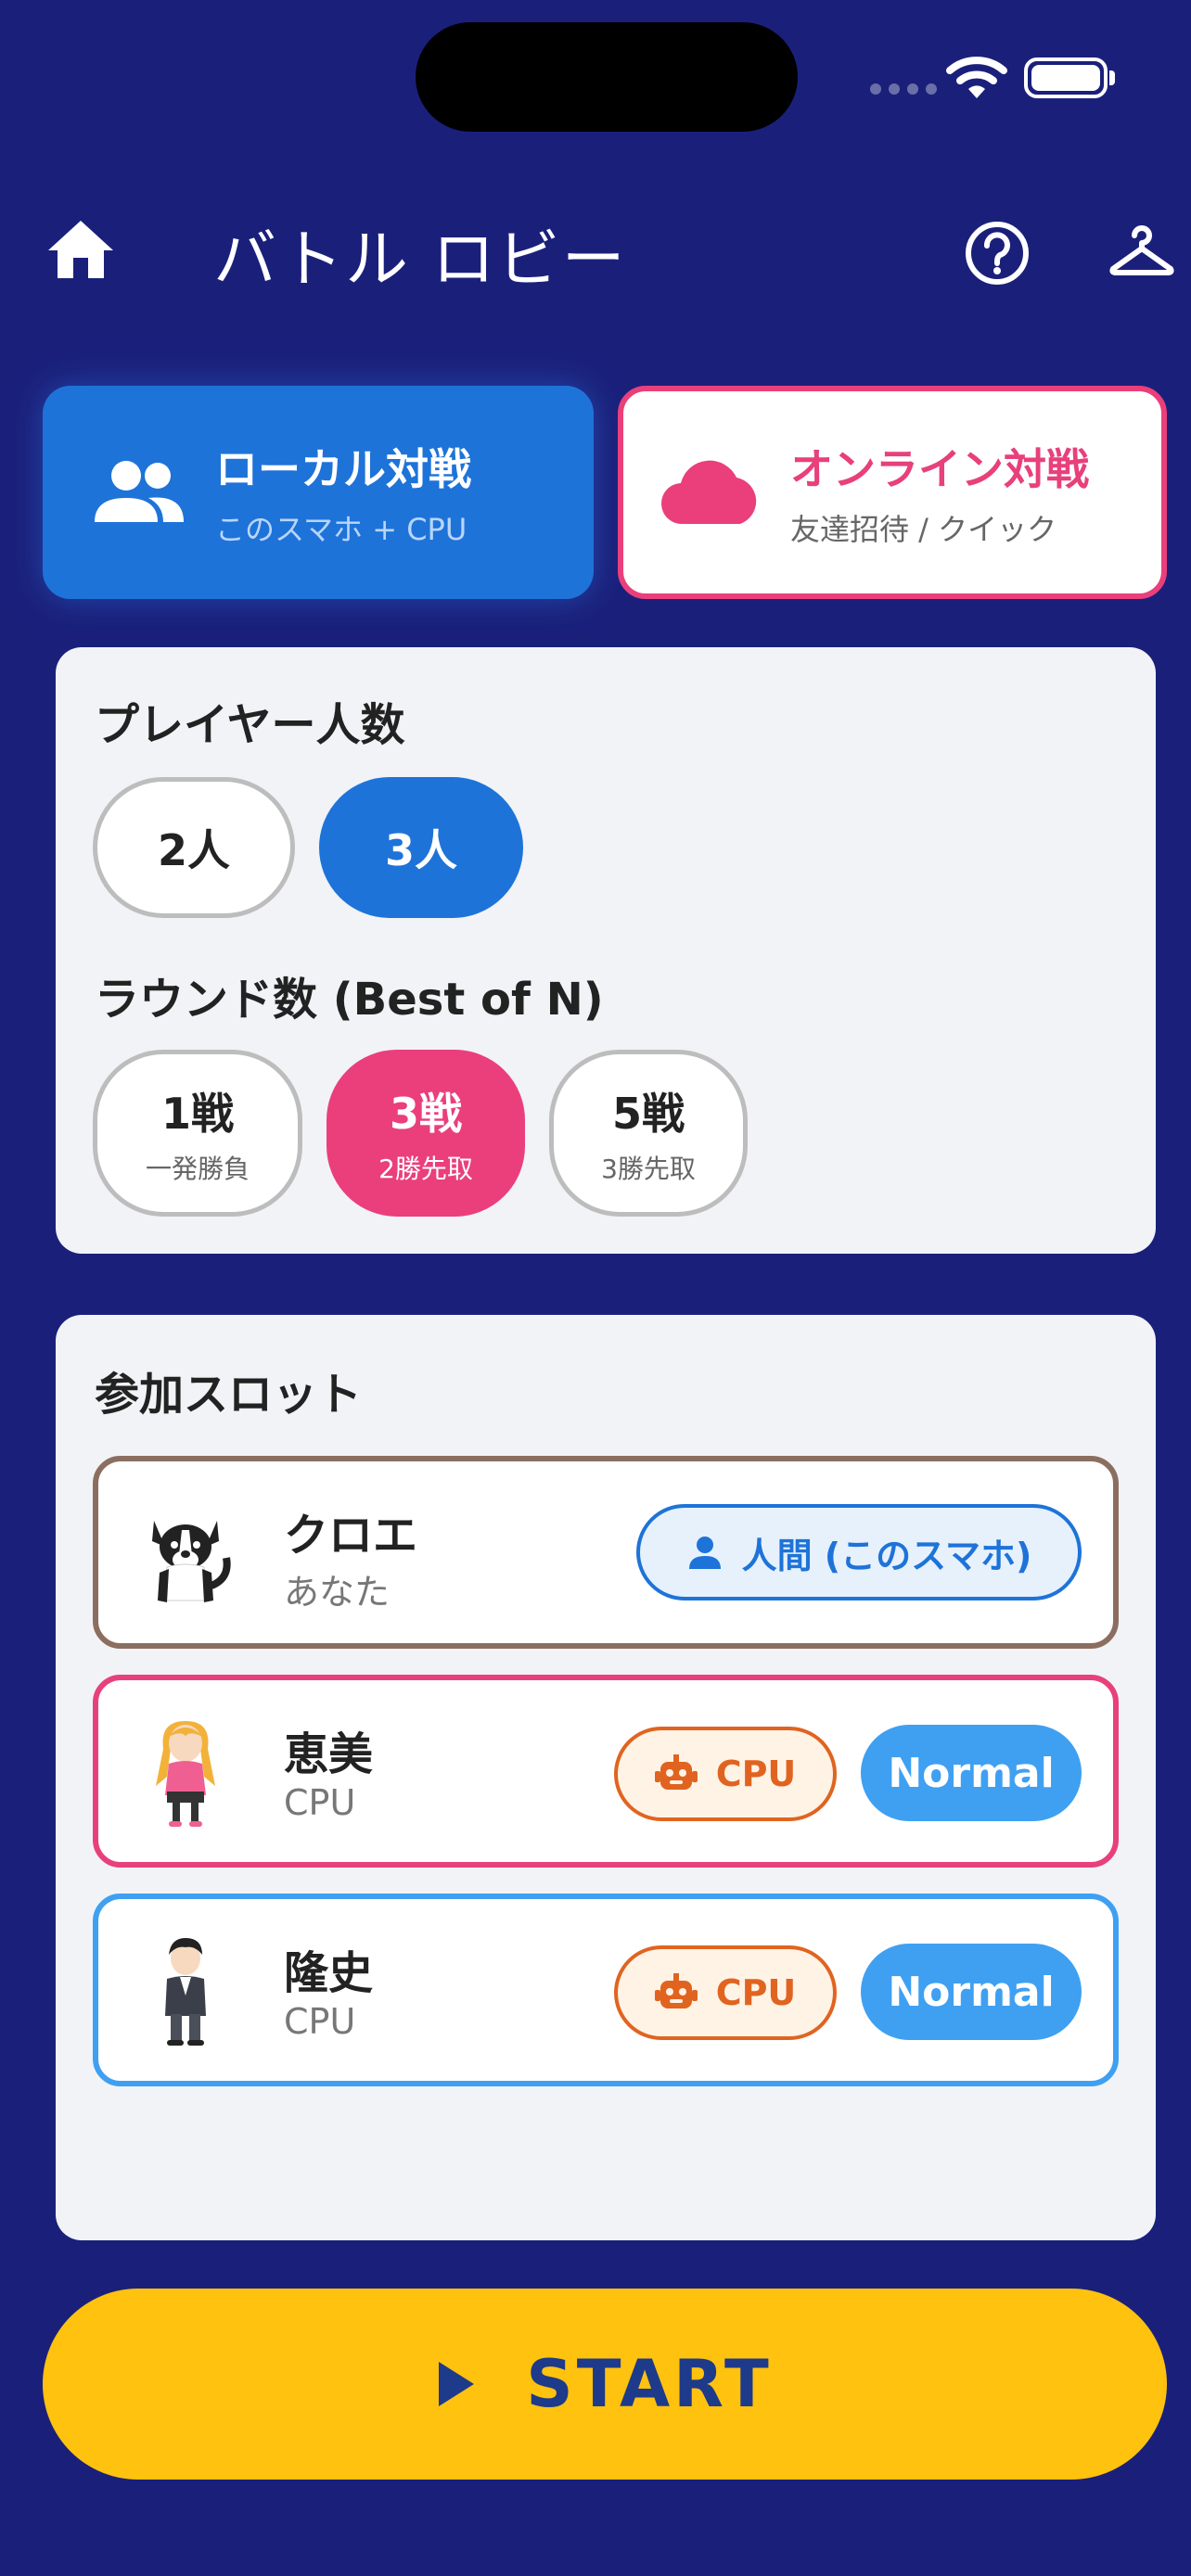 The image size is (1191, 2576). Describe the element at coordinates (977, 77) in the screenshot. I see `wifi-icon` at that location.